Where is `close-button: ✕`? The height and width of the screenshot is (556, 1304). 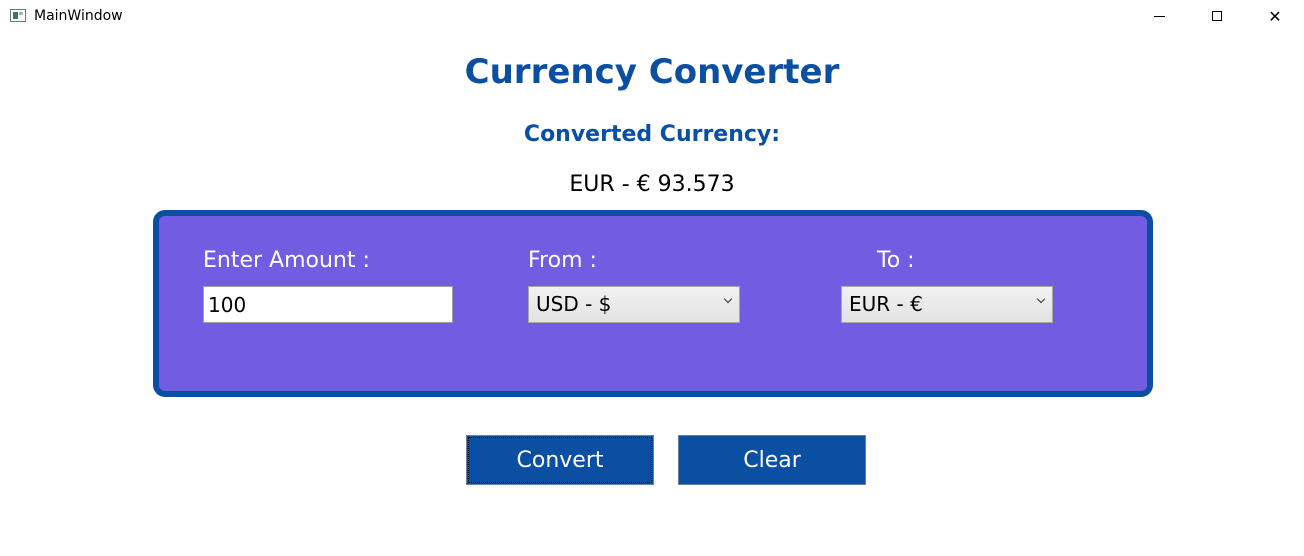 close-button: ✕ is located at coordinates (1275, 16).